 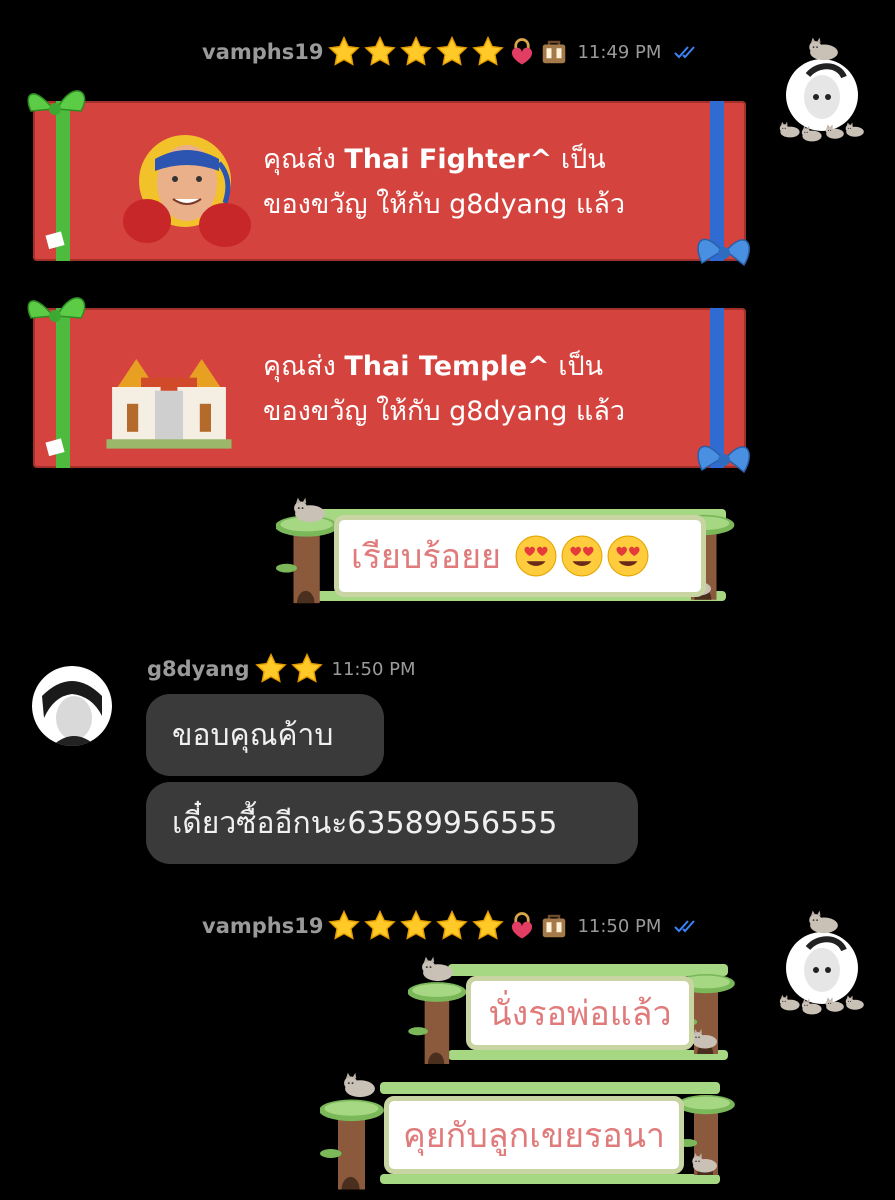 I want to click on sticker-text: เรียบร้อยย, so click(x=426, y=557).